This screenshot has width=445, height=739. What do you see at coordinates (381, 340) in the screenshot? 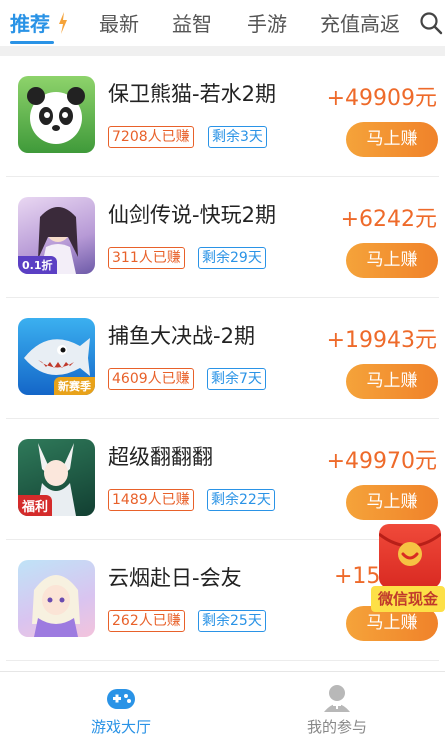
I see `reward-amount: +19943元` at bounding box center [381, 340].